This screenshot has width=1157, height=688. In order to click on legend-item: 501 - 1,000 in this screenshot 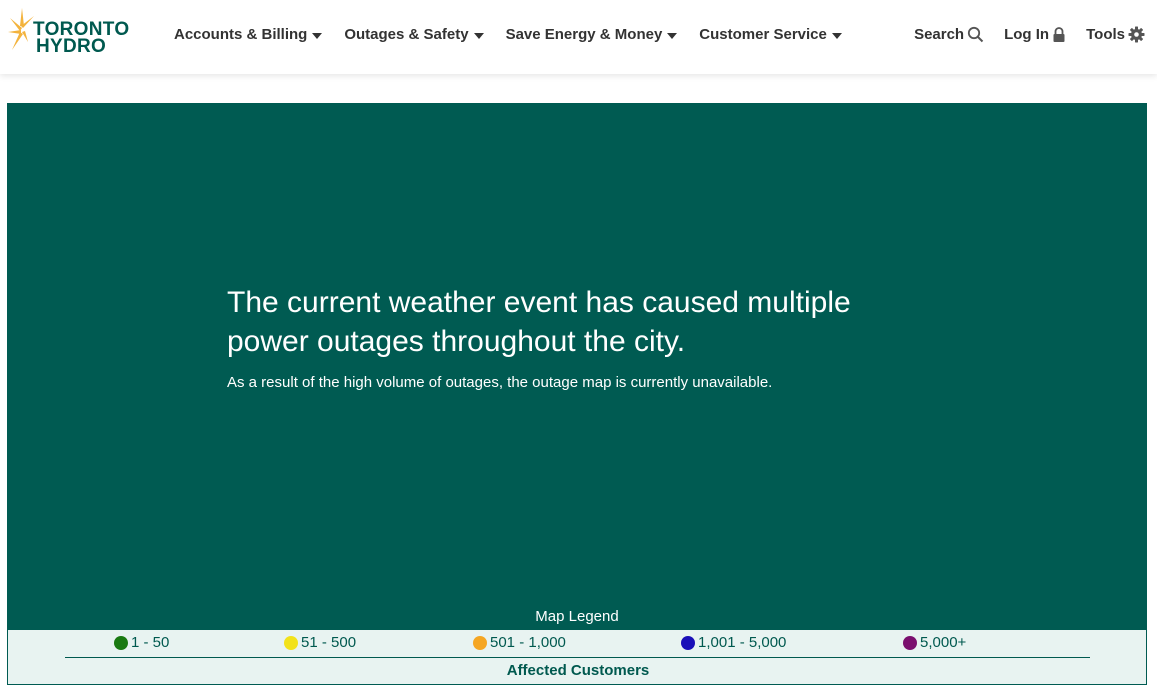, I will do `click(519, 642)`.